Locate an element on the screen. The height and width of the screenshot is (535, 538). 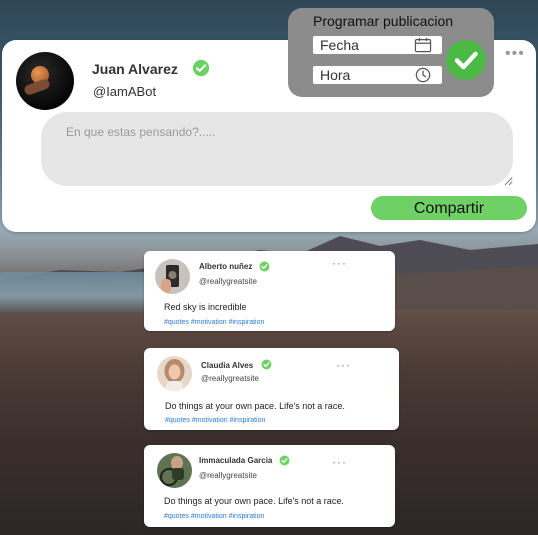
more-options-icon: ••• is located at coordinates (515, 54).